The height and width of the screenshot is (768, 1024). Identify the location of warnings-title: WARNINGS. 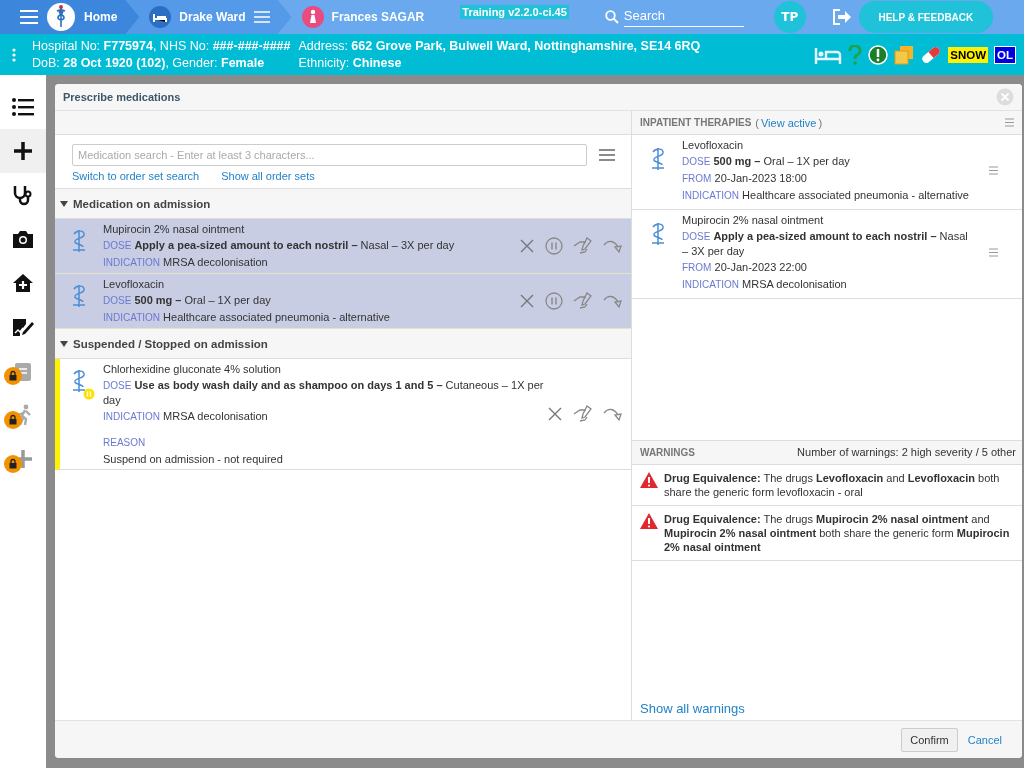
(667, 452).